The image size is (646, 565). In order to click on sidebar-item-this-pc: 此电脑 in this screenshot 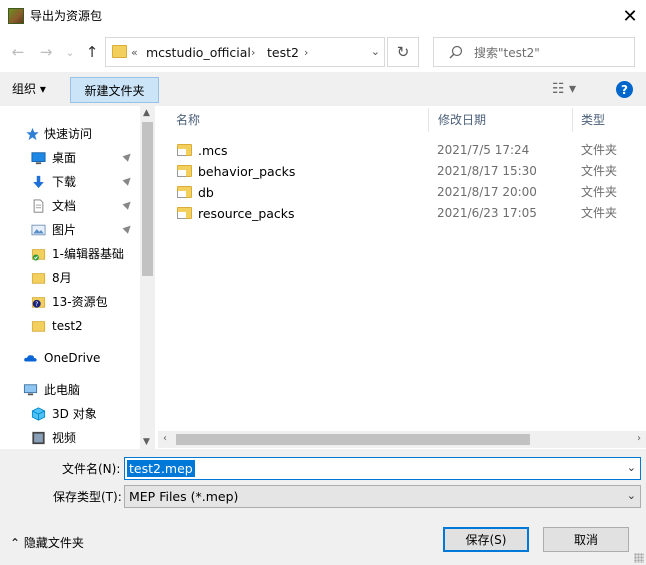, I will do `click(70, 390)`.